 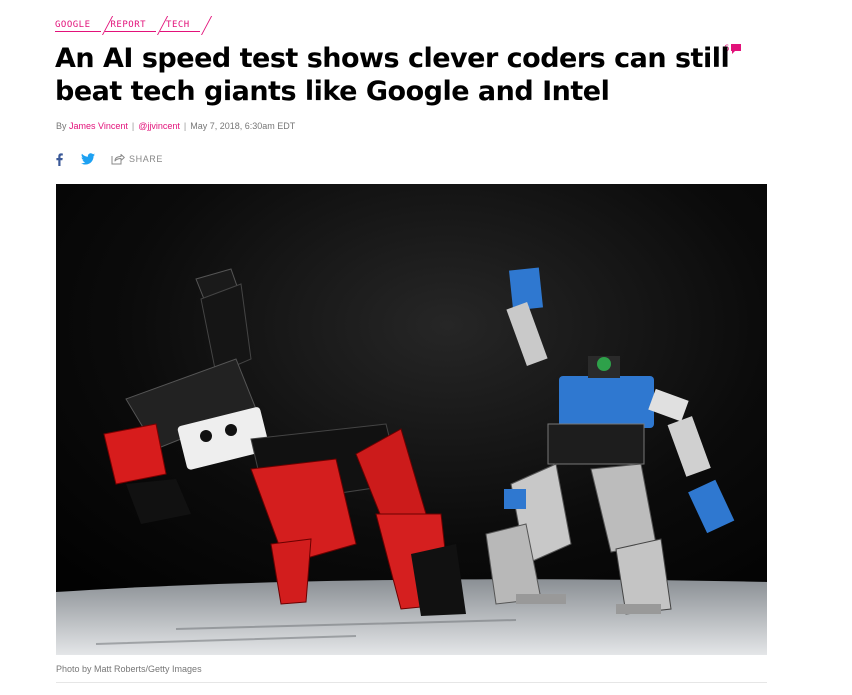 I want to click on author-twitter-link: @jjvincent, so click(x=159, y=126).